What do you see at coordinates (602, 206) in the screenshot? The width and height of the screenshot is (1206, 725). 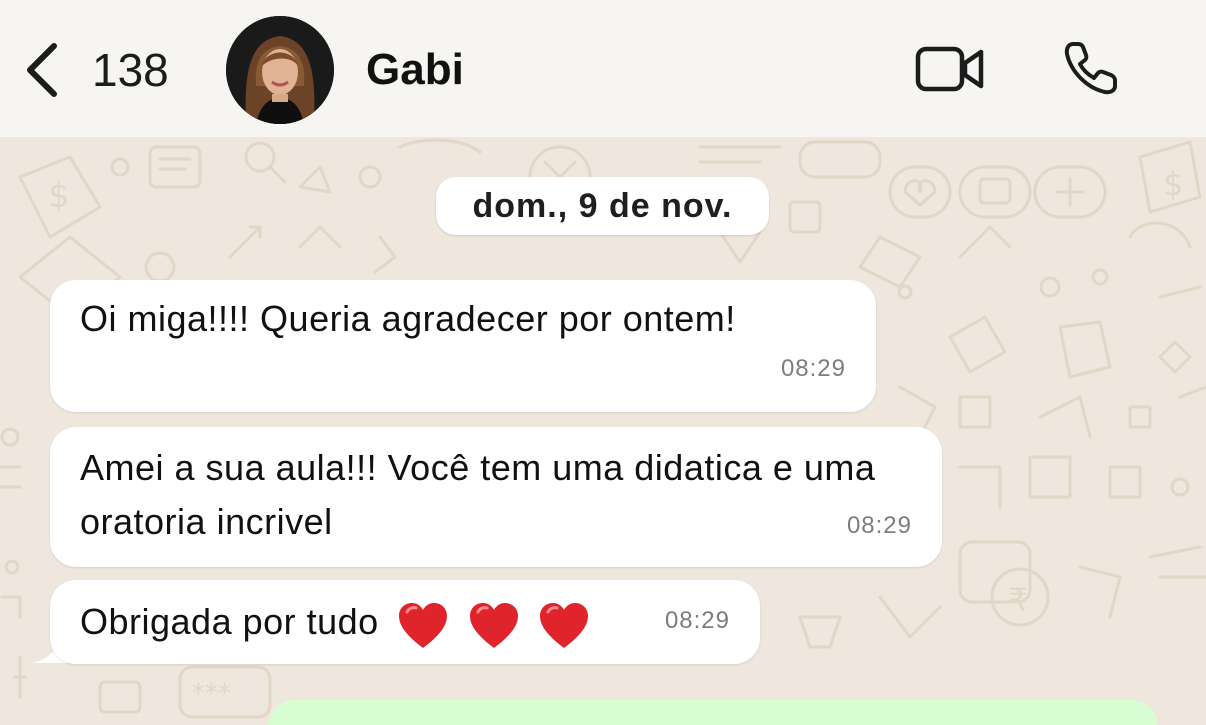 I see `date-separator: dom., 9 de nov.` at bounding box center [602, 206].